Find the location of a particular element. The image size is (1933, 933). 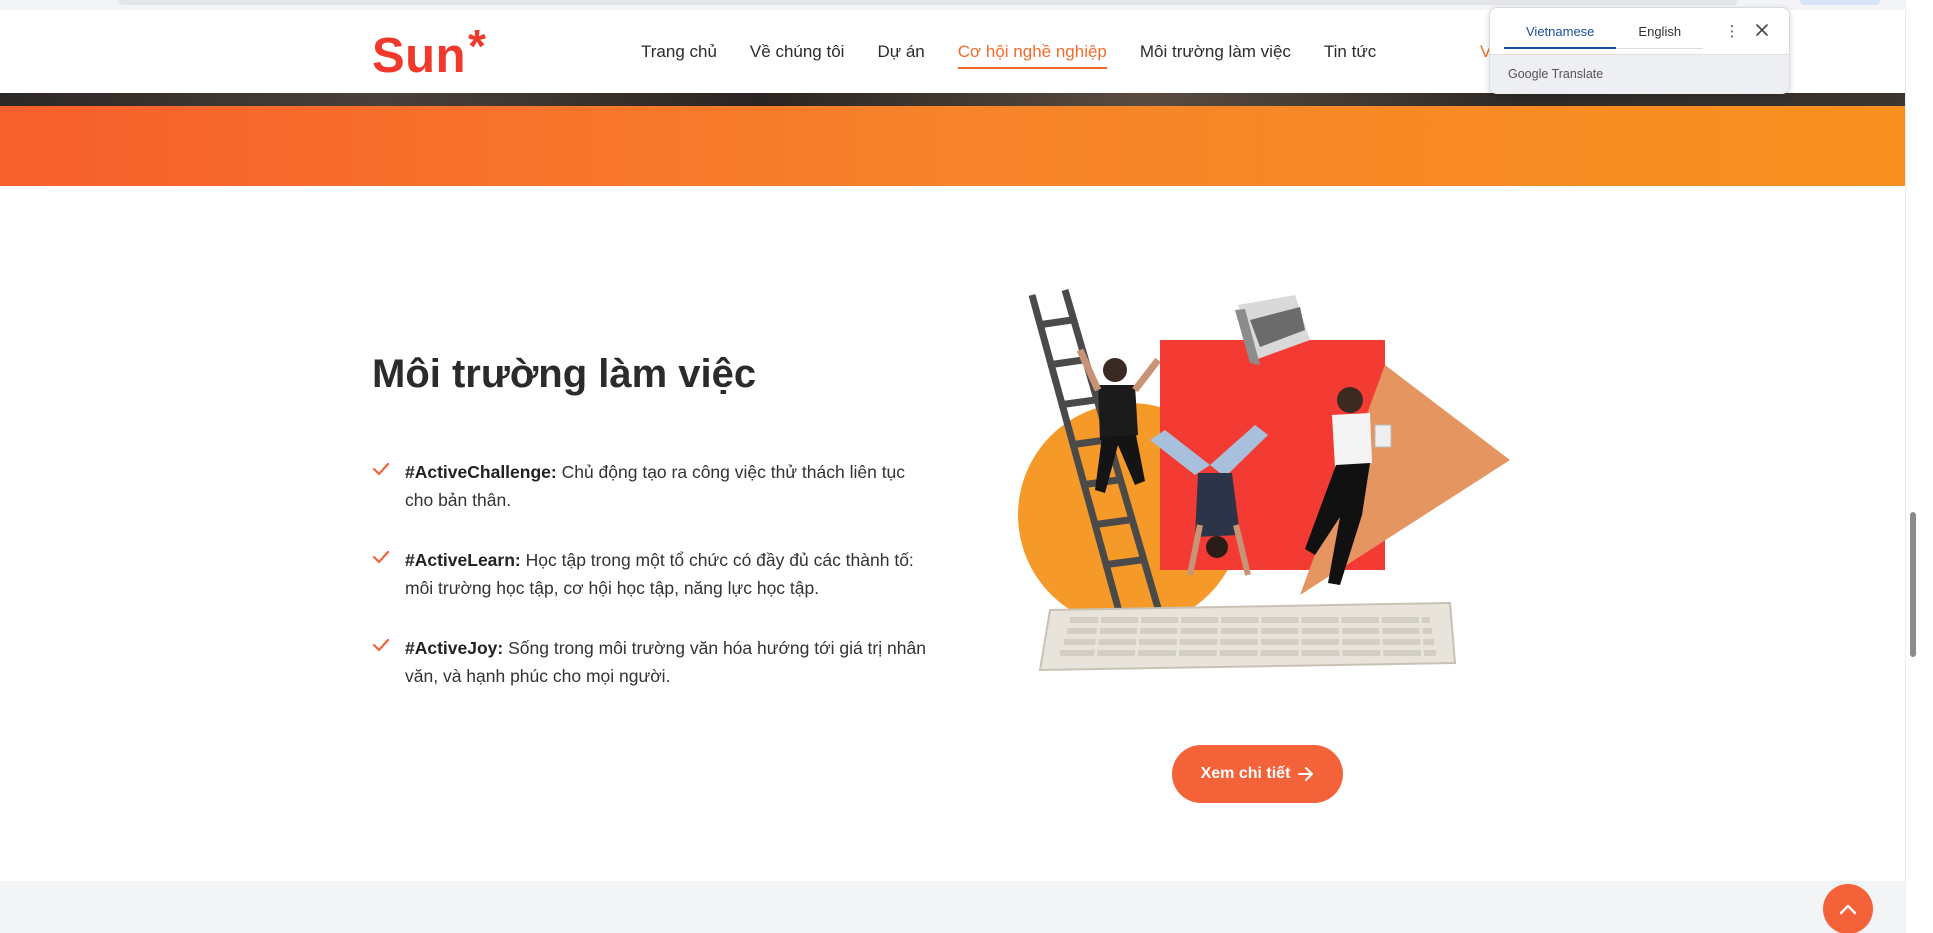

view-details-label: Xem chi tiết is located at coordinates (1245, 773).